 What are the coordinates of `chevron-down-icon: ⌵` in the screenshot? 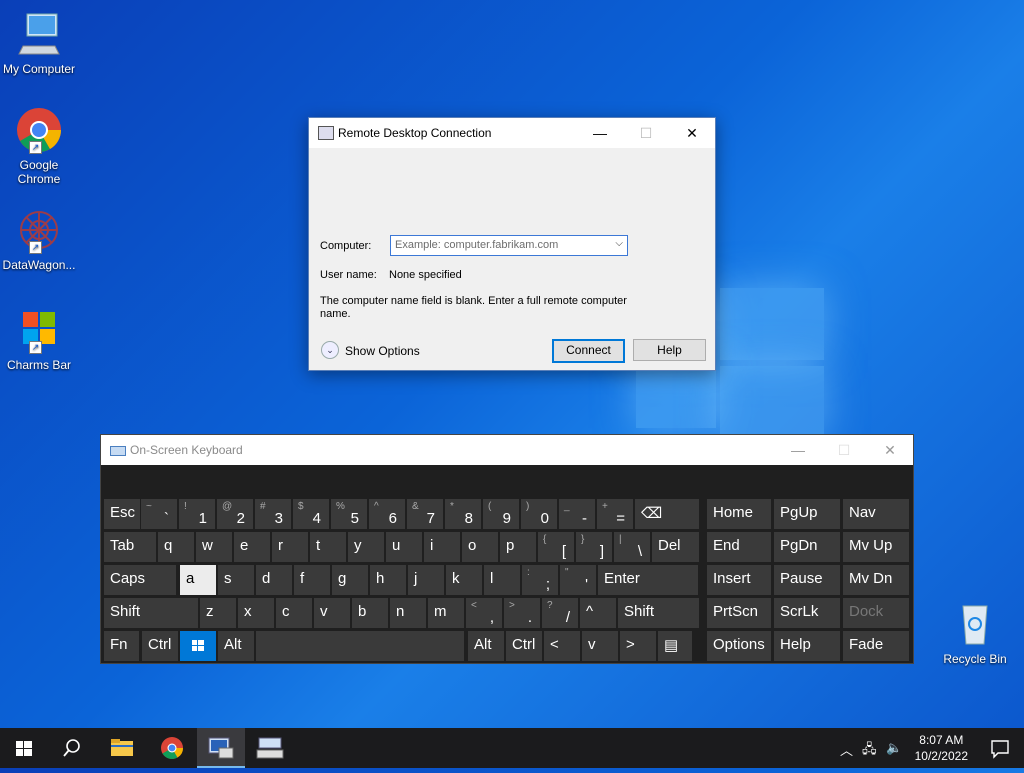 It's located at (619, 243).